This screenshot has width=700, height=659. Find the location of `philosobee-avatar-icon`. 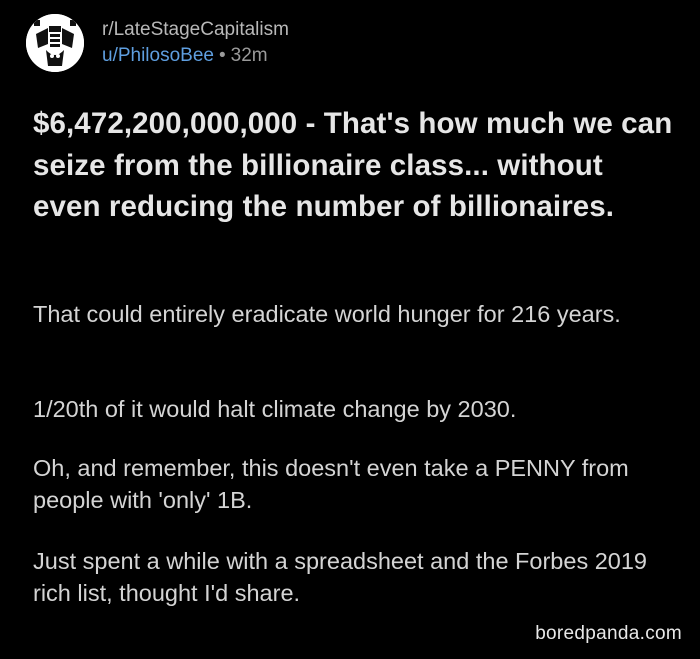

philosobee-avatar-icon is located at coordinates (55, 43).